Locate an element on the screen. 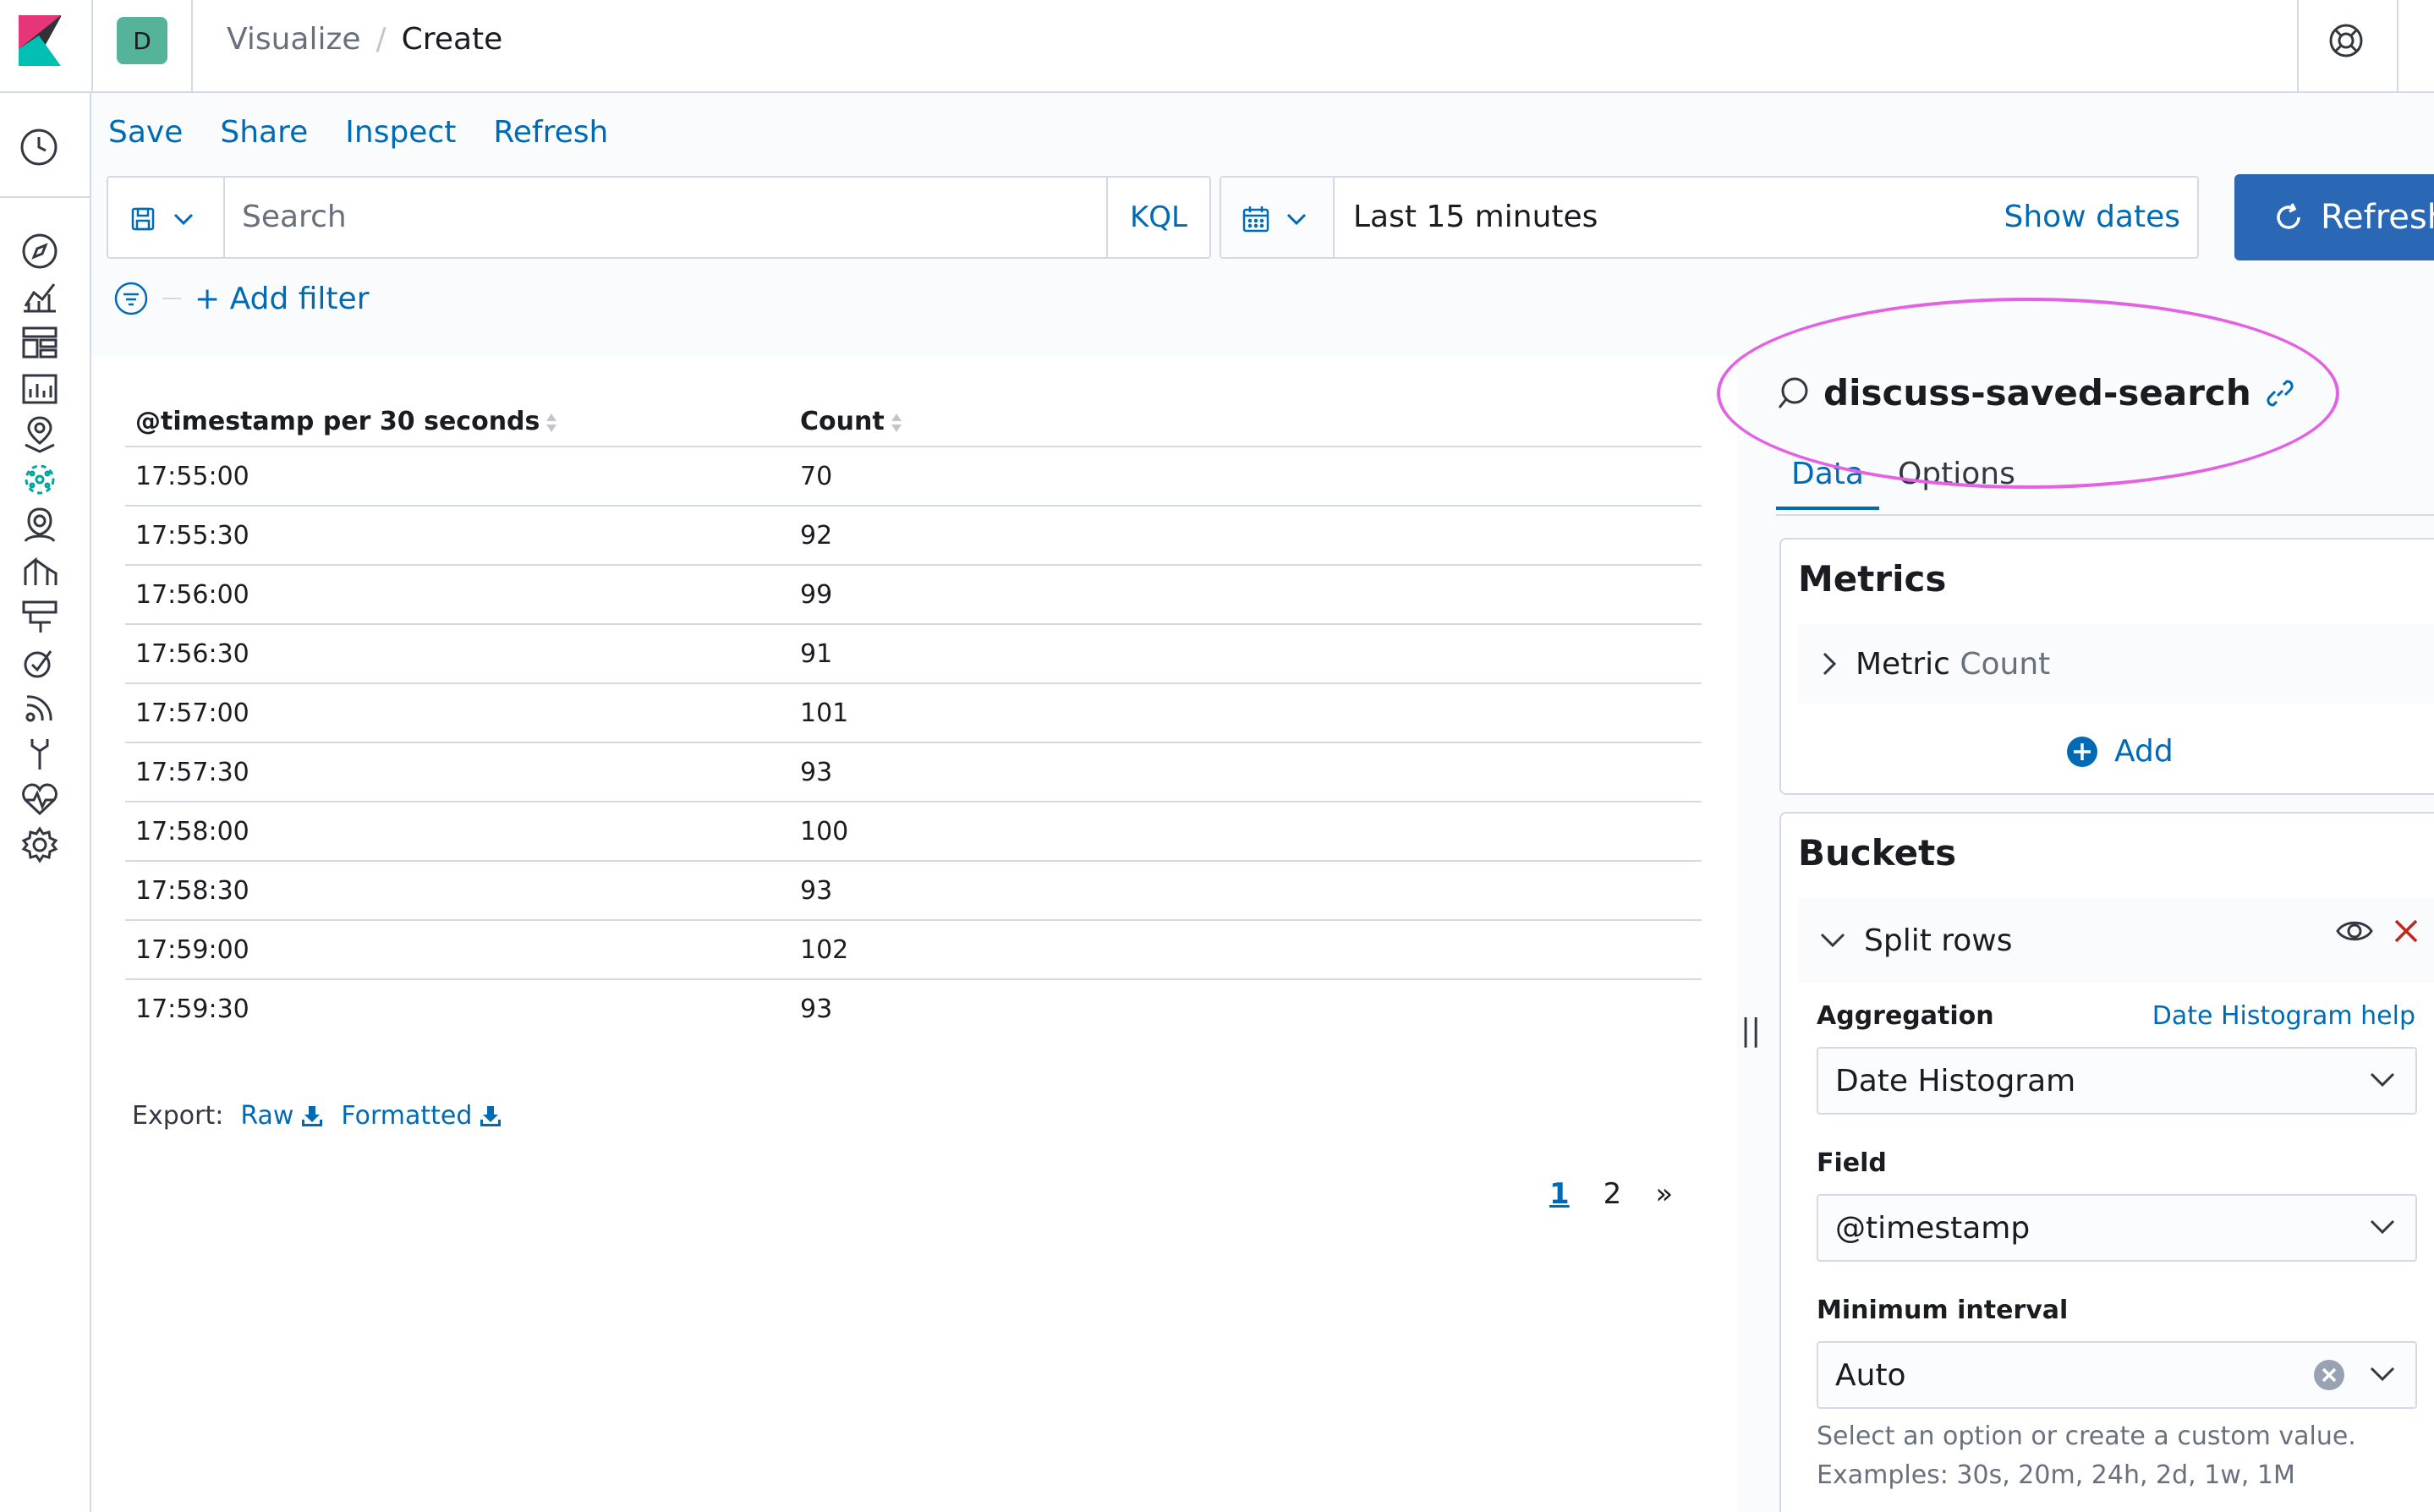  stack-monitoring-icon is located at coordinates (39, 800).